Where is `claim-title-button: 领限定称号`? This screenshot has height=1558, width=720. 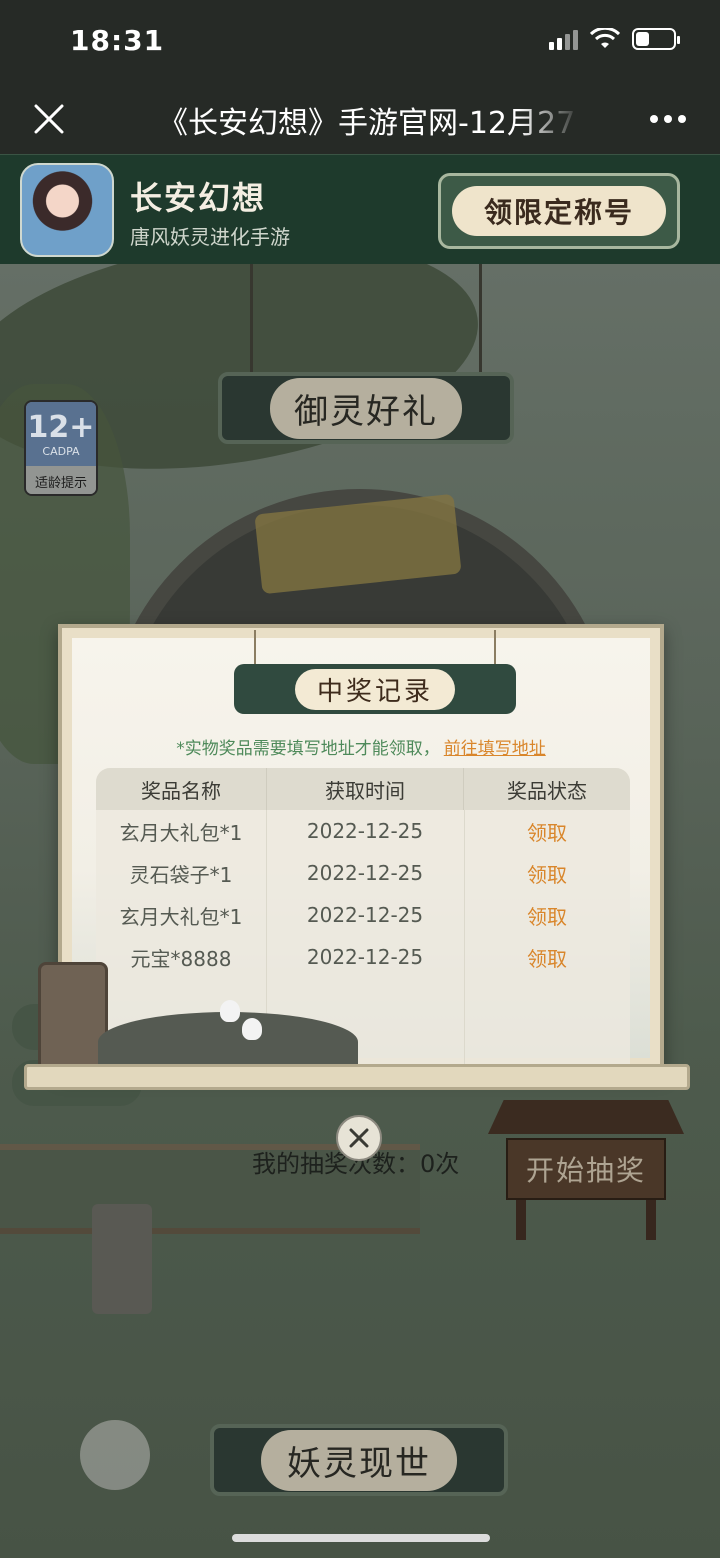 claim-title-button: 领限定称号 is located at coordinates (559, 211).